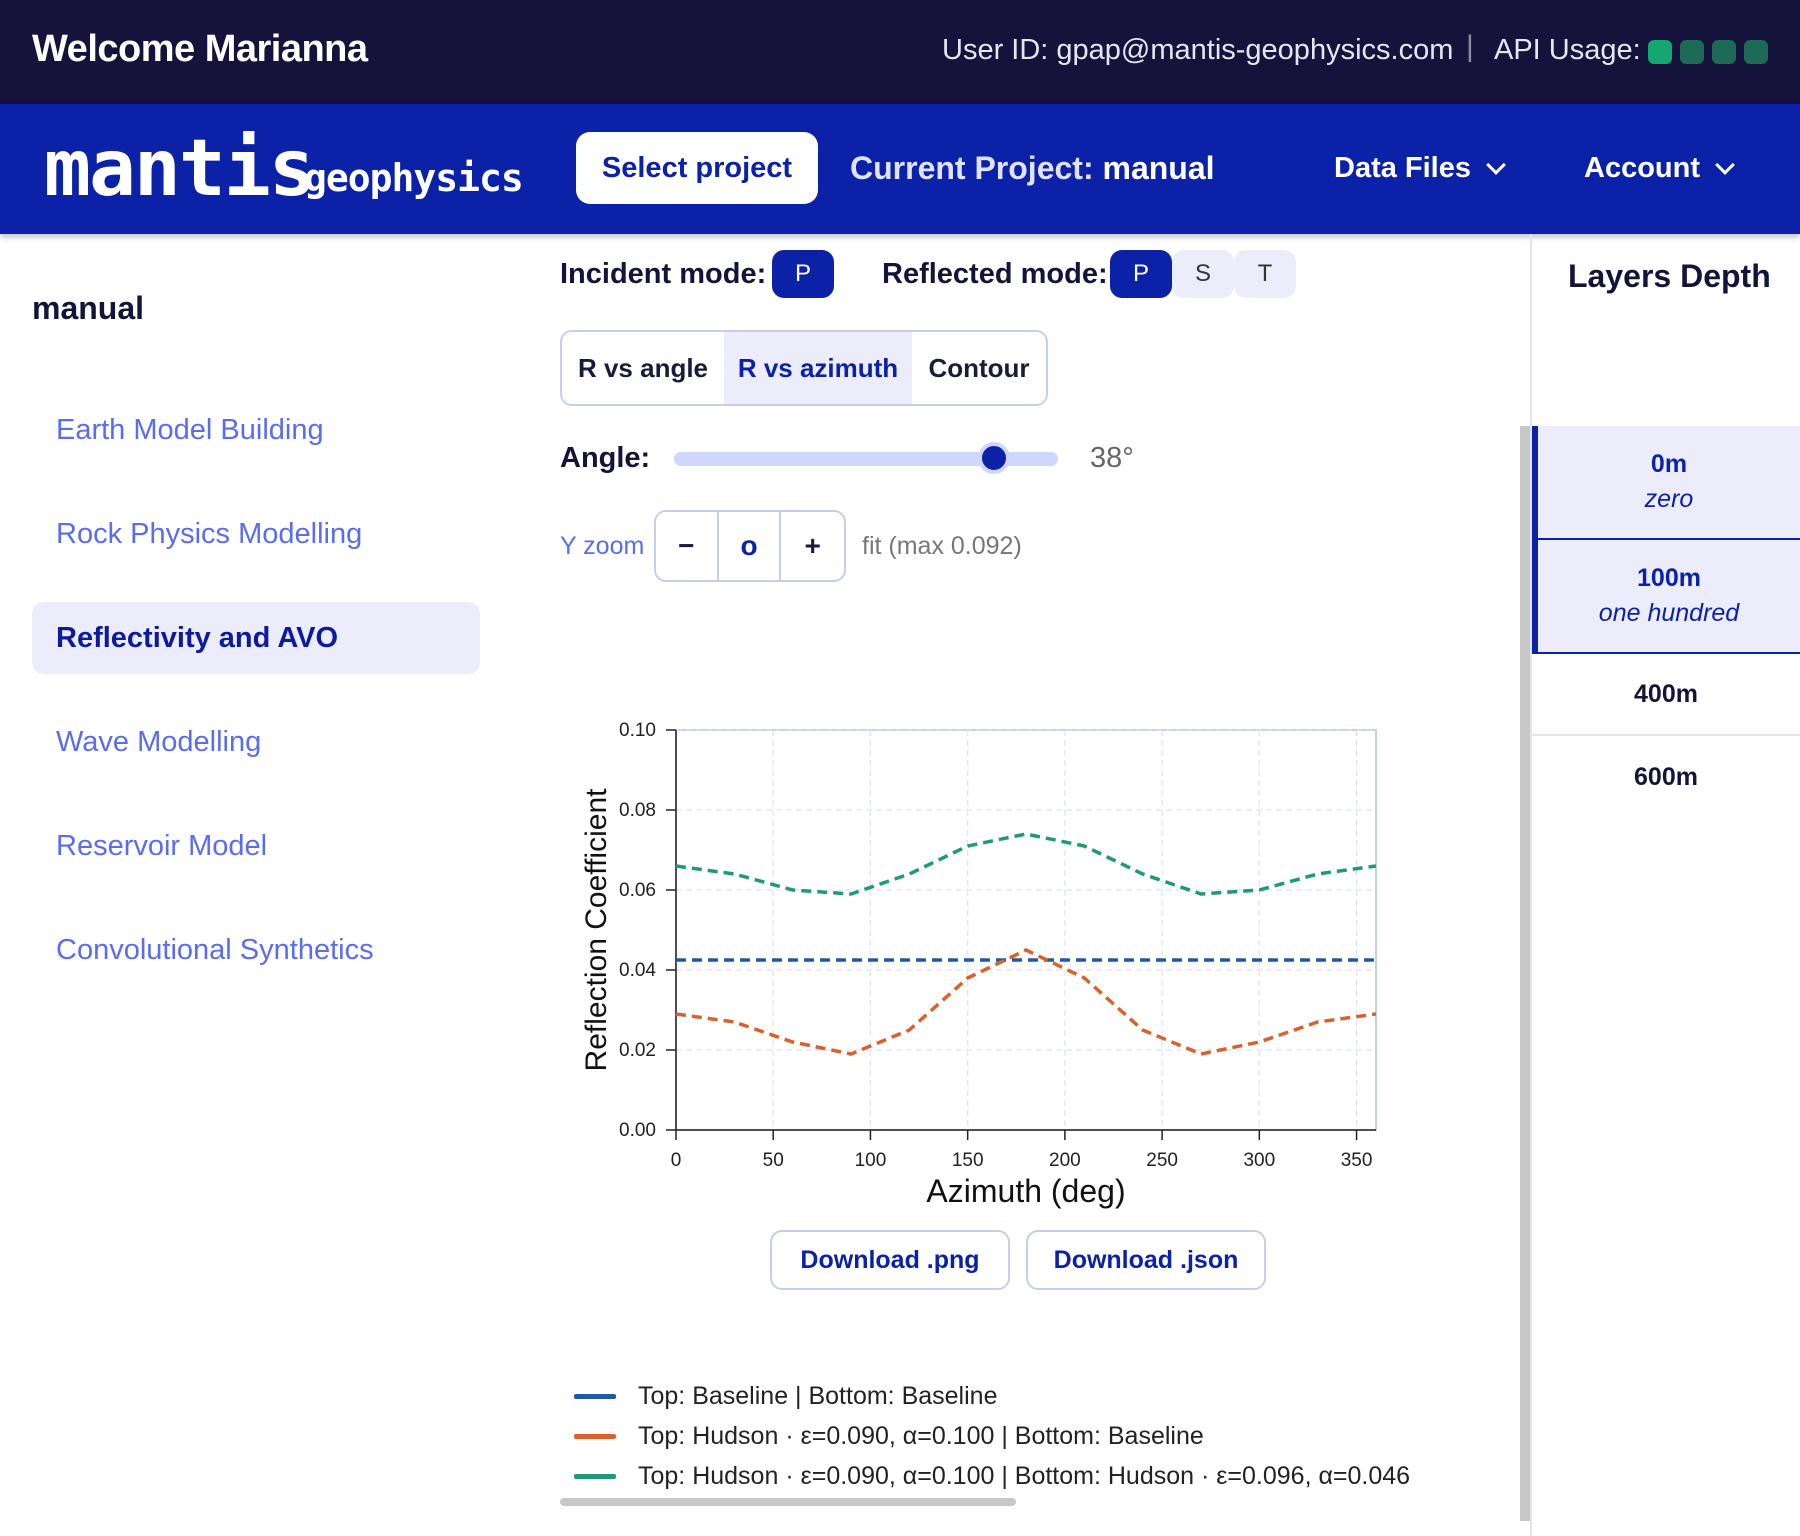 This screenshot has width=1800, height=1536. Describe the element at coordinates (256, 846) in the screenshot. I see `sidebar-item-reservoir-model: Reservoir Model` at that location.